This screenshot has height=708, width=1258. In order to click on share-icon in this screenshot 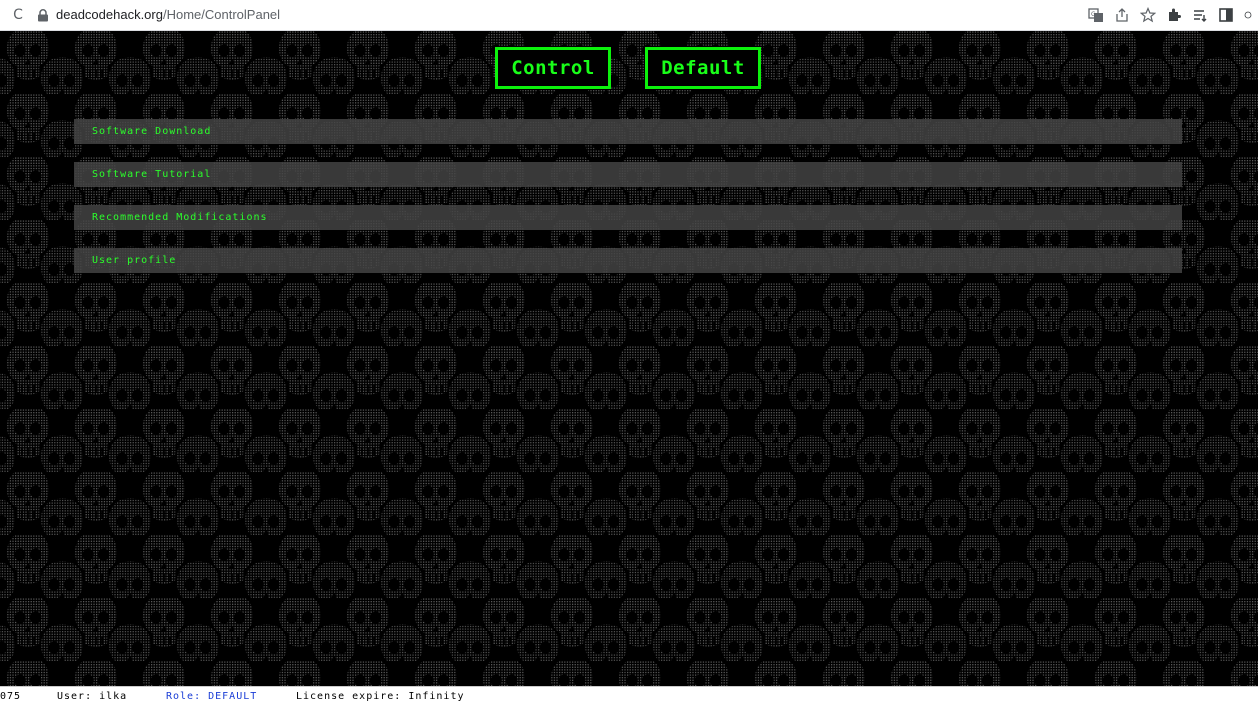, I will do `click(1122, 15)`.